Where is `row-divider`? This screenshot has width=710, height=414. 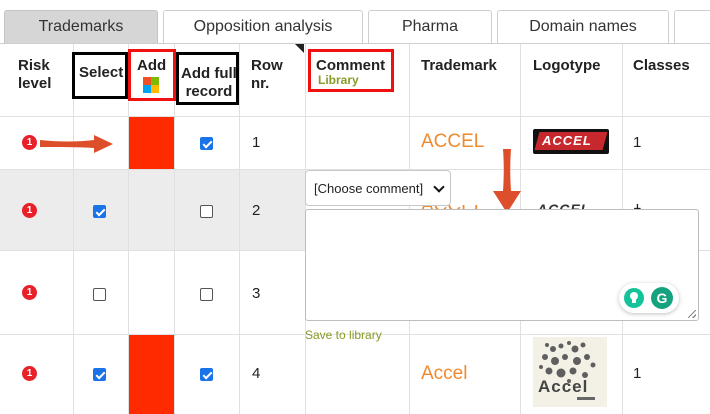
row-divider is located at coordinates (355, 116).